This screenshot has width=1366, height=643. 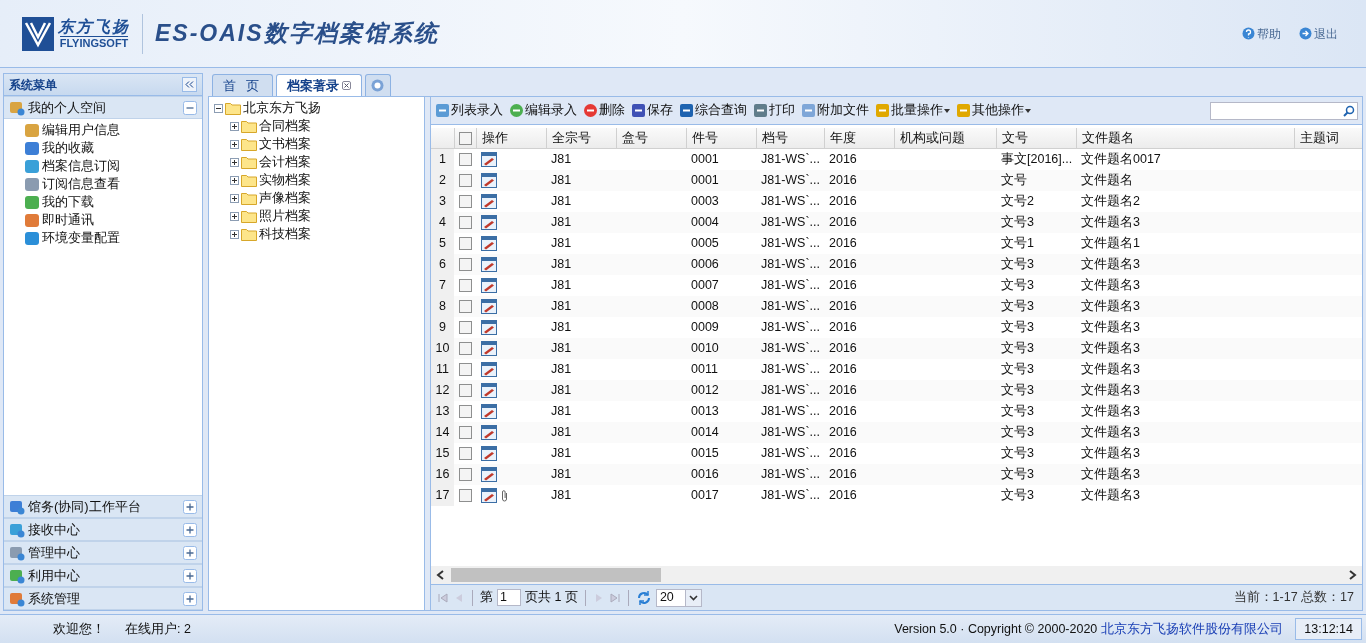 I want to click on toolbar-button: 其他操作, so click(x=993, y=110).